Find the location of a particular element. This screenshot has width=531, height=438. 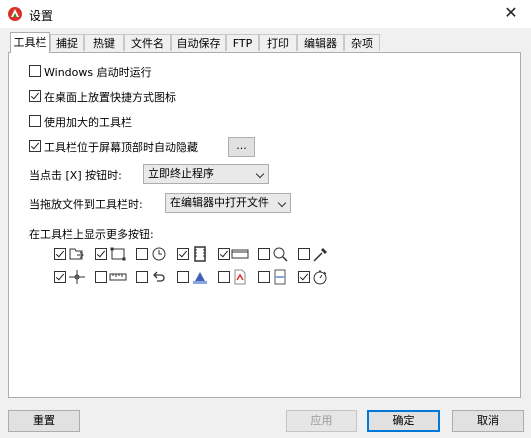

close-action-select: 立即终止程序 is located at coordinates (206, 174).